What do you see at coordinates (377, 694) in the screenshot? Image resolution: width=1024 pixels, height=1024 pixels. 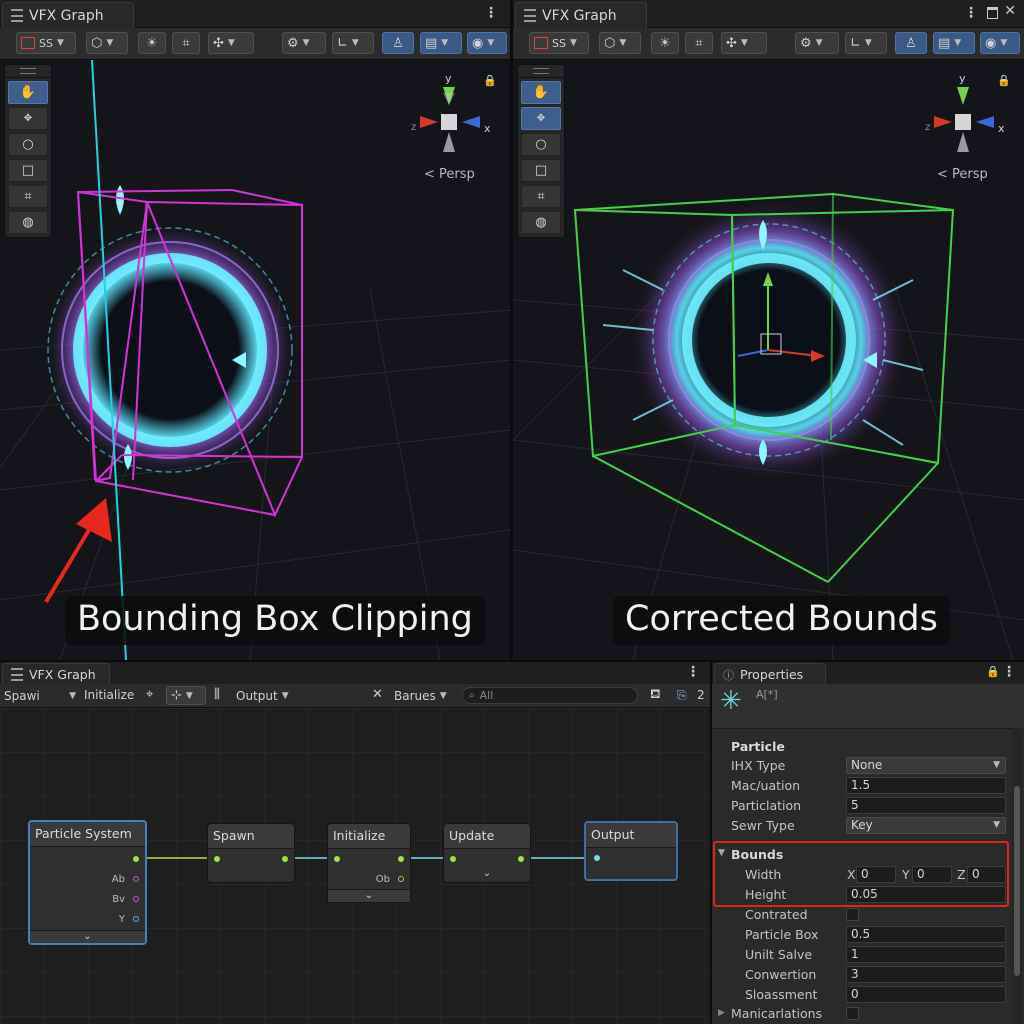 I see `tools-icon: ✕` at bounding box center [377, 694].